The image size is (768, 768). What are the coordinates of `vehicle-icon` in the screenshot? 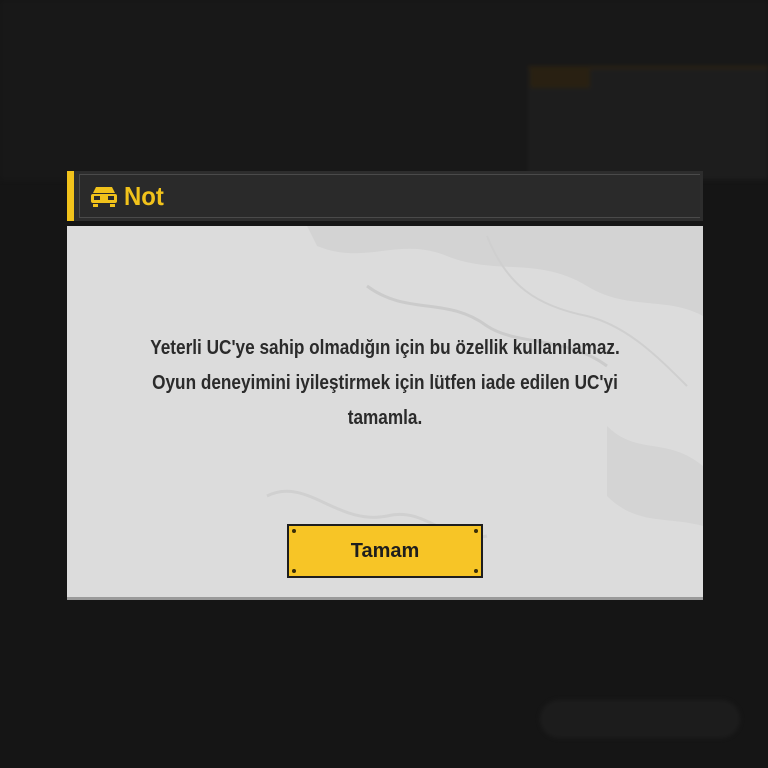 It's located at (104, 196).